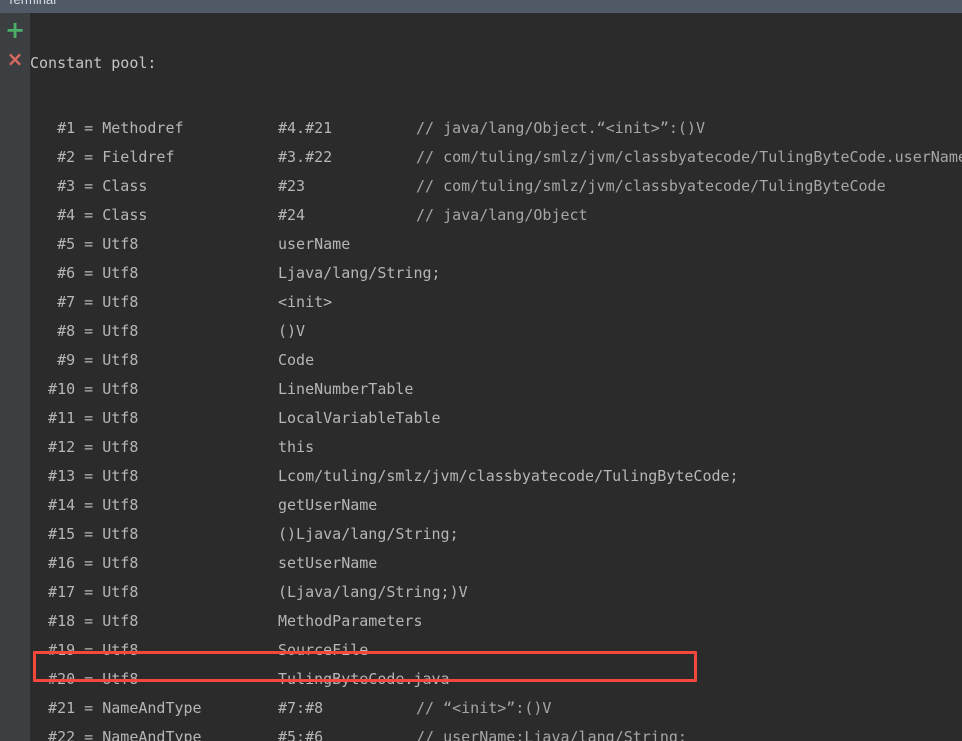 Image resolution: width=962 pixels, height=741 pixels. Describe the element at coordinates (292, 186) in the screenshot. I see `constant-pool-value: #23` at that location.